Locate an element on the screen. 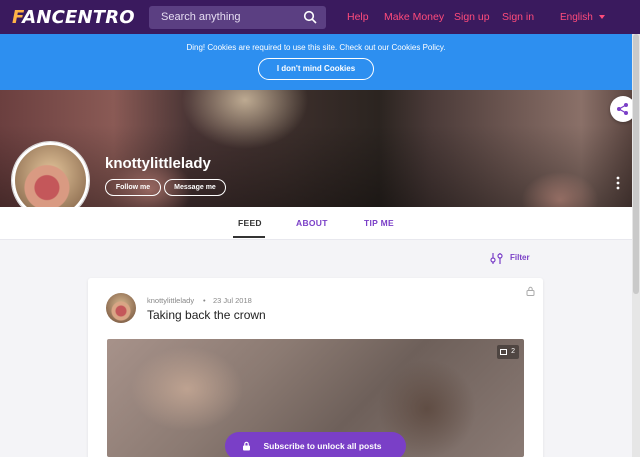 The height and width of the screenshot is (457, 640). post-title: Taking back the crown is located at coordinates (206, 315).